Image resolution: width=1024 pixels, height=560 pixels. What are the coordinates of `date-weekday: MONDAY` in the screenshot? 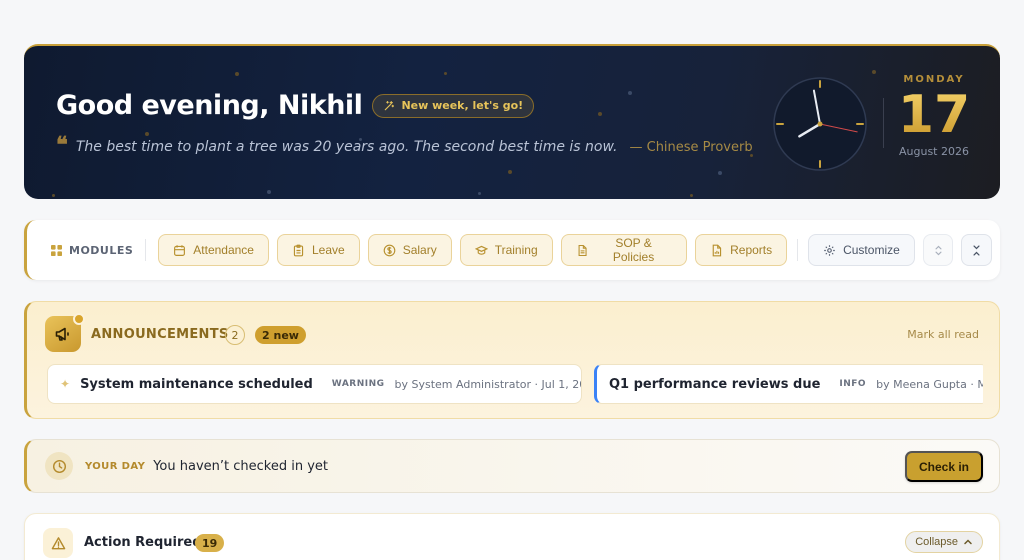 It's located at (934, 79).